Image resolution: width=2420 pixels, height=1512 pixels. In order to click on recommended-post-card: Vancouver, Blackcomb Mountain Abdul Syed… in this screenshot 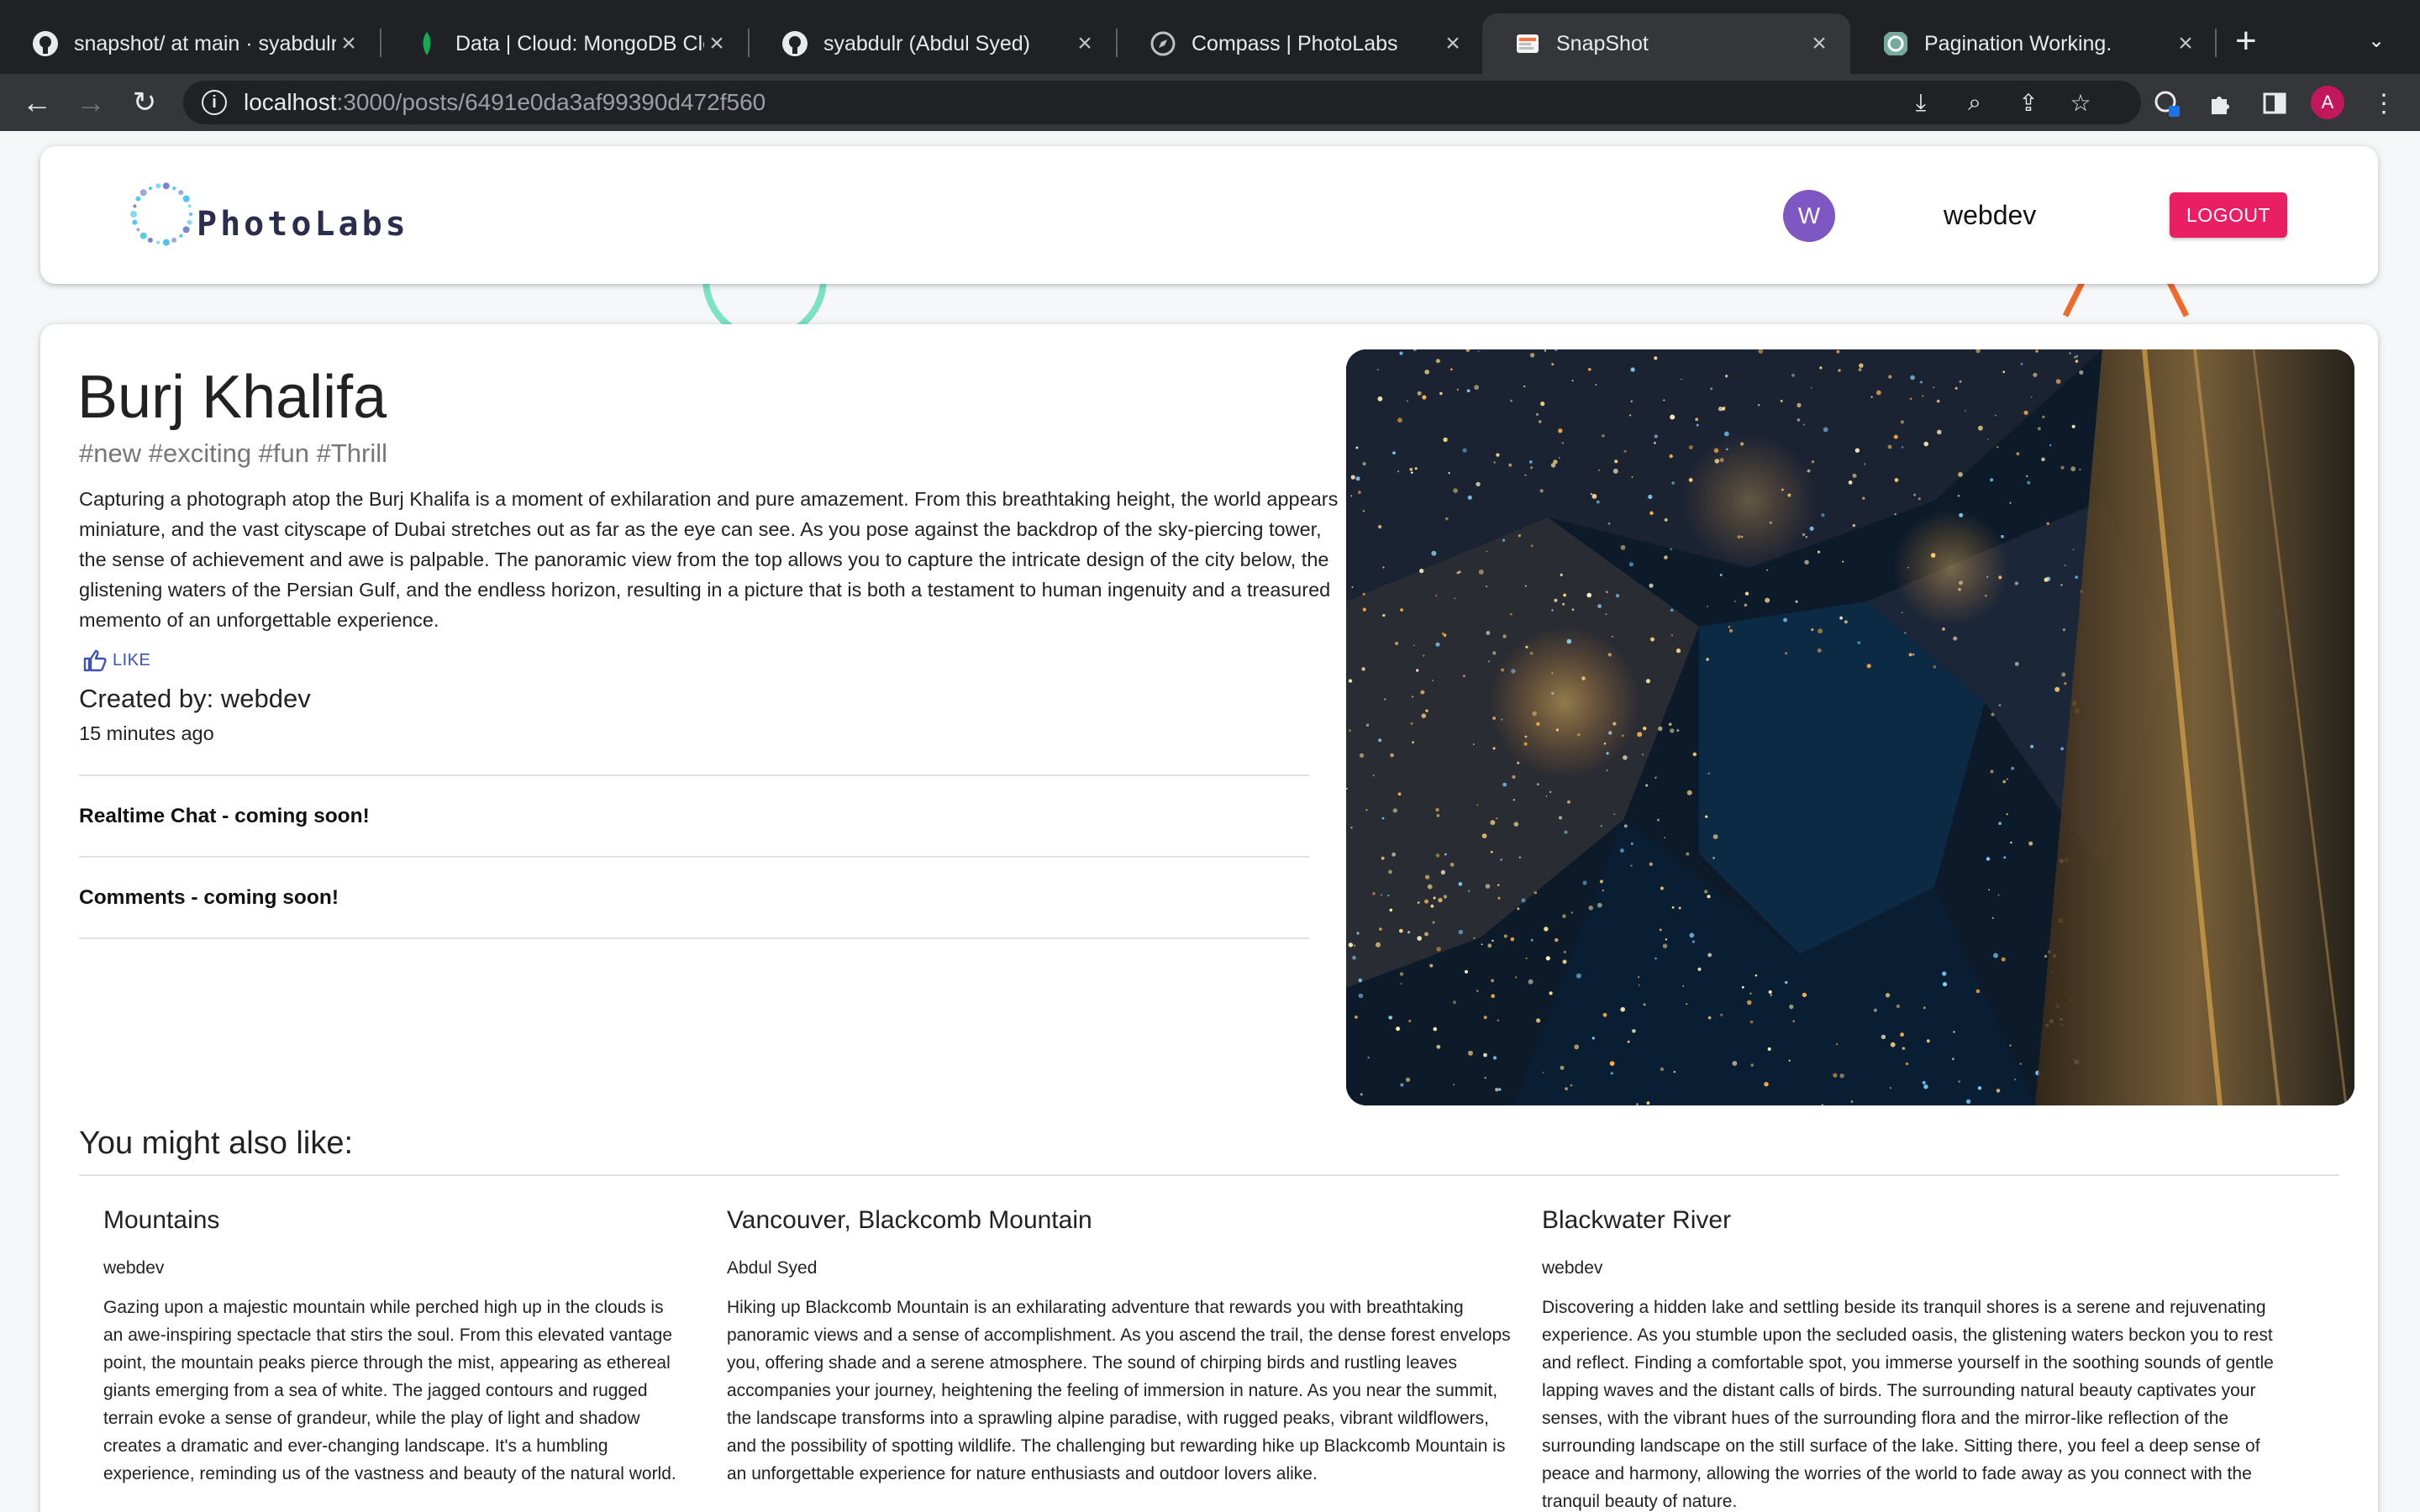, I will do `click(1122, 1347)`.